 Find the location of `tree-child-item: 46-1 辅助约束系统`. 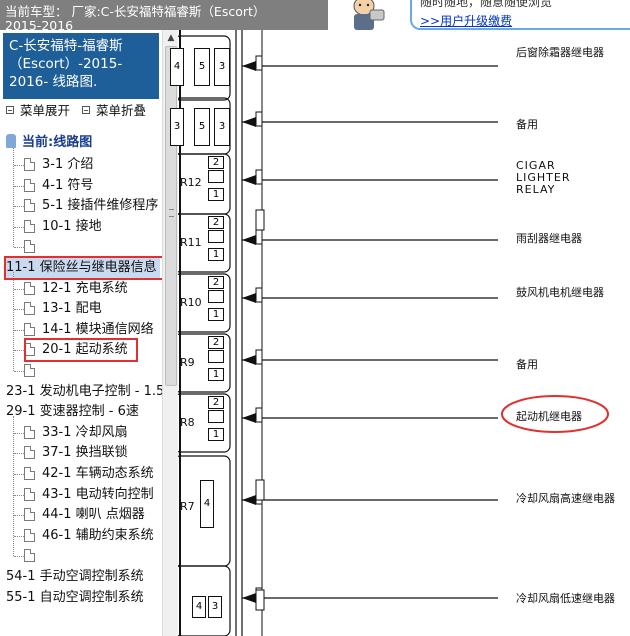

tree-child-item: 46-1 辅助约束系统 is located at coordinates (89, 536).